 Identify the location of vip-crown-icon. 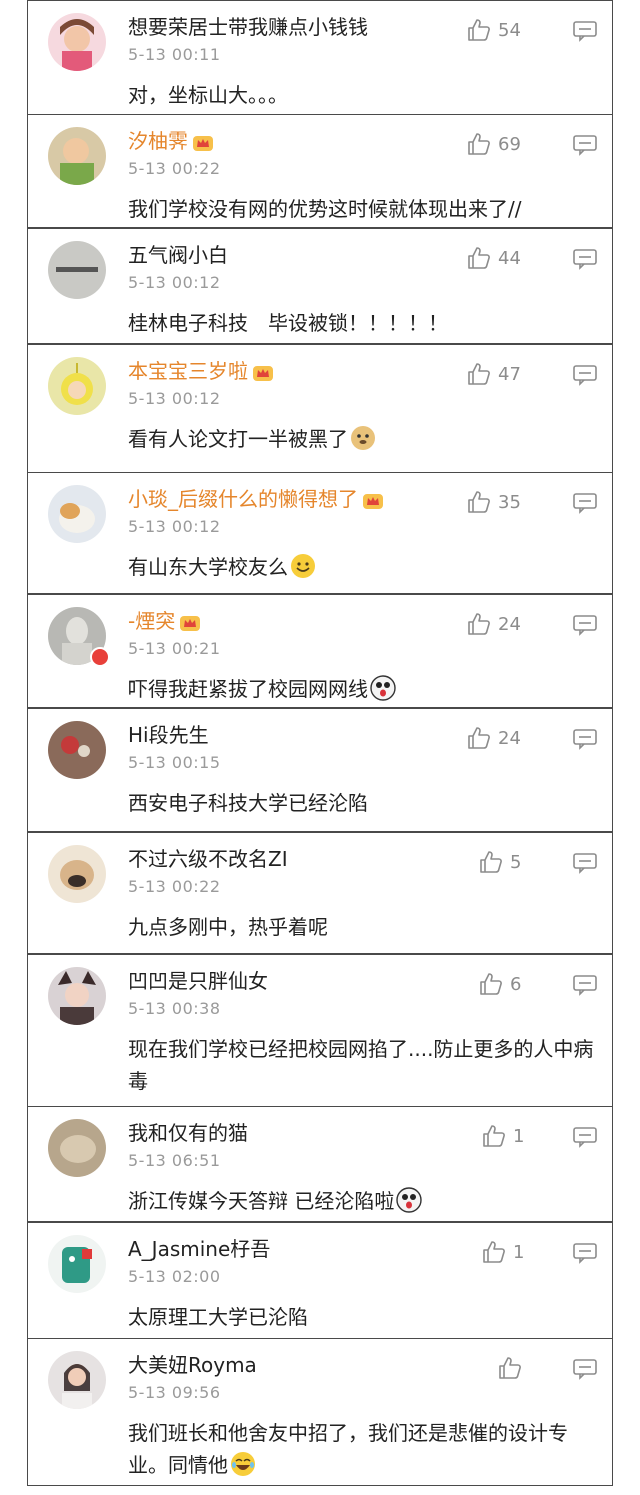
(263, 373).